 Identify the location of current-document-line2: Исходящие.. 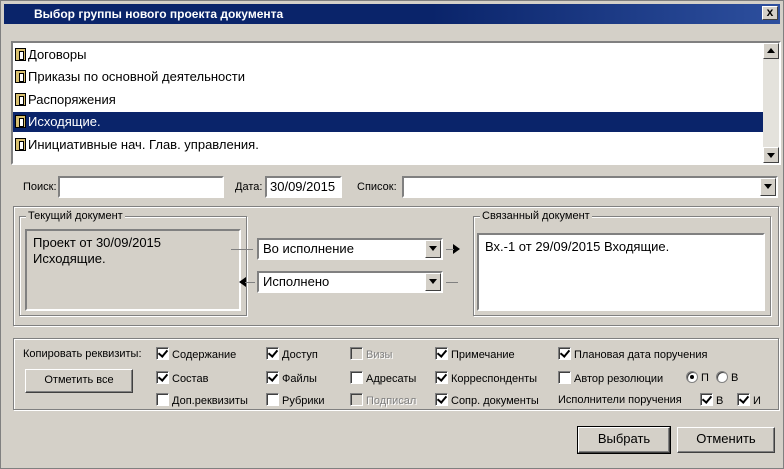
(69, 258).